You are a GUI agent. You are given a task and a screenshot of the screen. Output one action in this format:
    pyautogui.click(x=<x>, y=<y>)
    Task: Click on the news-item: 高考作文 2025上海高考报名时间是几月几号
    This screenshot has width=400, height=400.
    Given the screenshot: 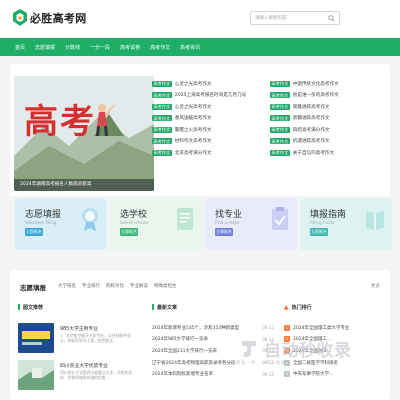 What is the action you would take?
    pyautogui.click(x=208, y=96)
    